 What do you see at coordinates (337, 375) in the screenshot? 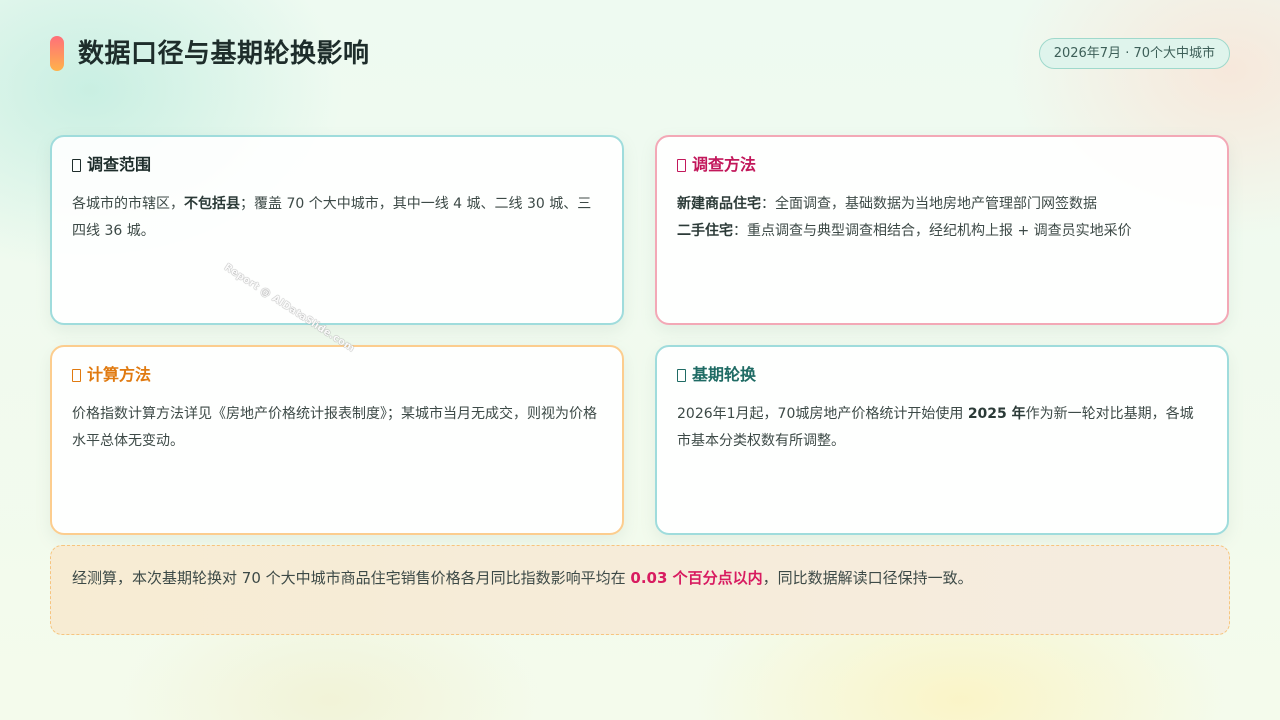
I see `card-title: 计算方法` at bounding box center [337, 375].